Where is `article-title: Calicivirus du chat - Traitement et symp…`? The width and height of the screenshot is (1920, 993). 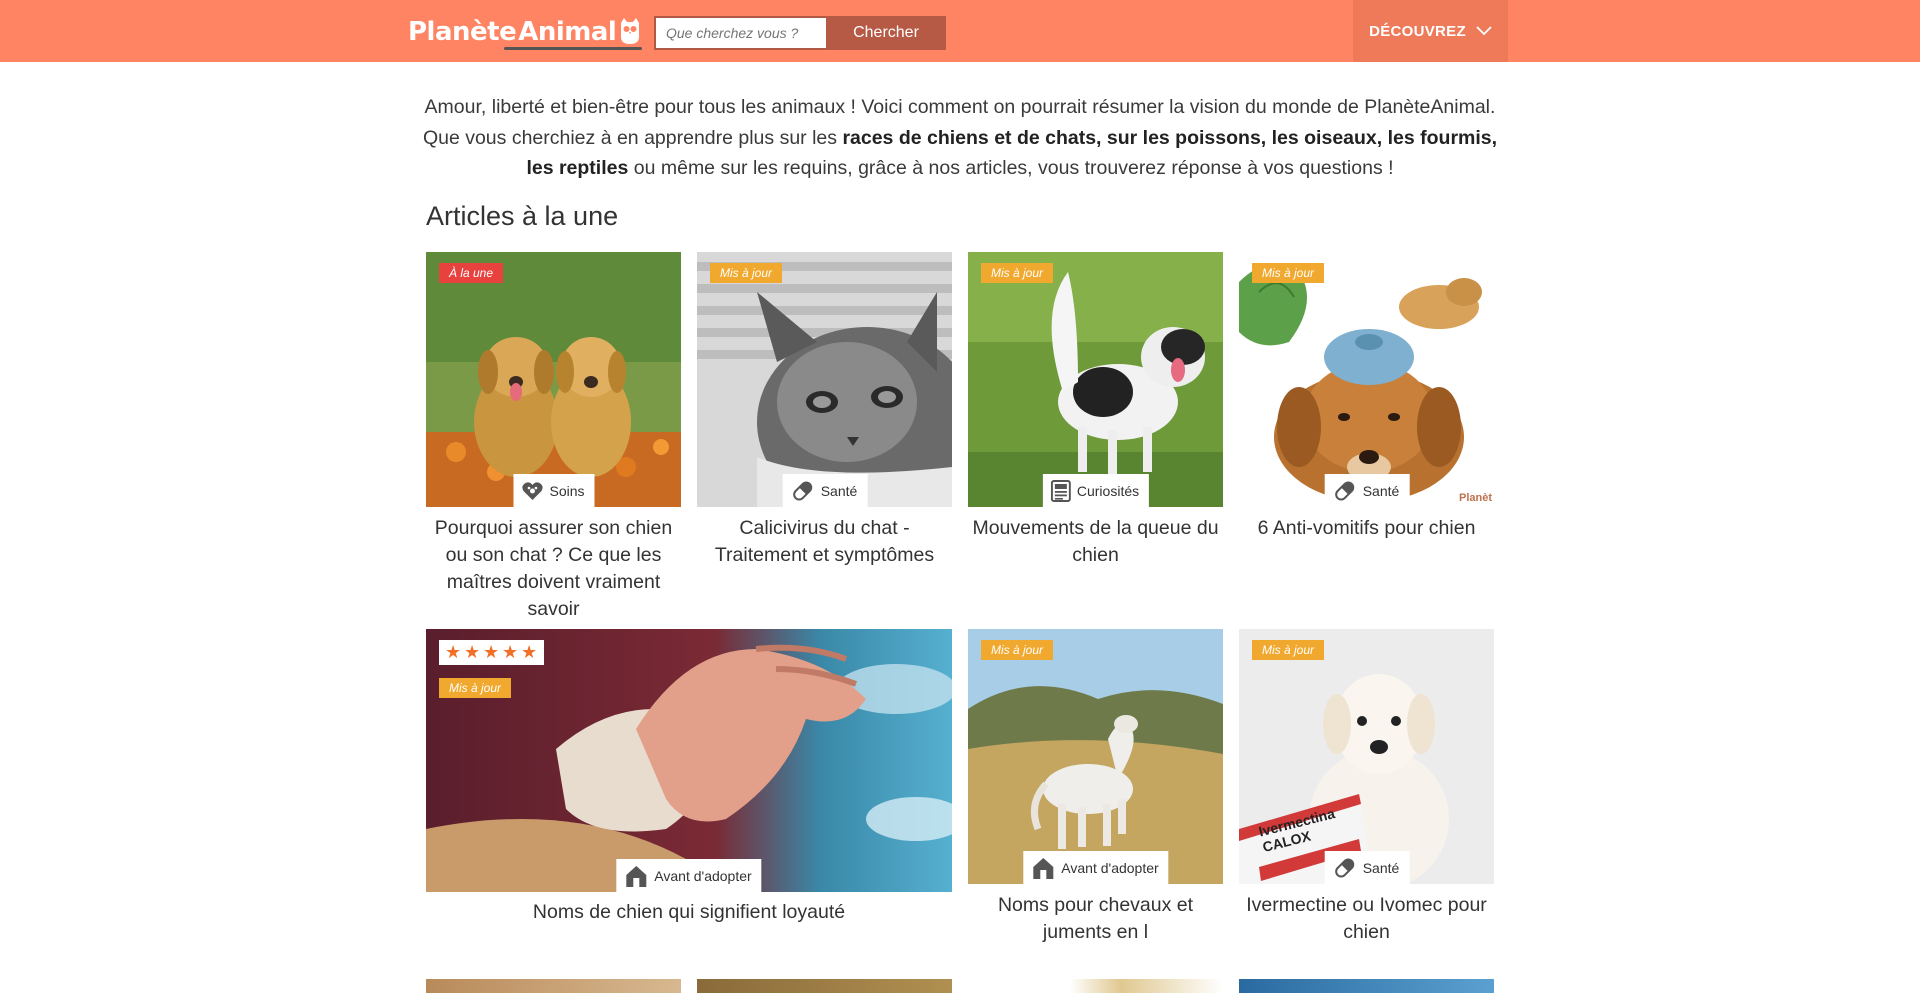 article-title: Calicivirus du chat - Traitement et symp… is located at coordinates (824, 542).